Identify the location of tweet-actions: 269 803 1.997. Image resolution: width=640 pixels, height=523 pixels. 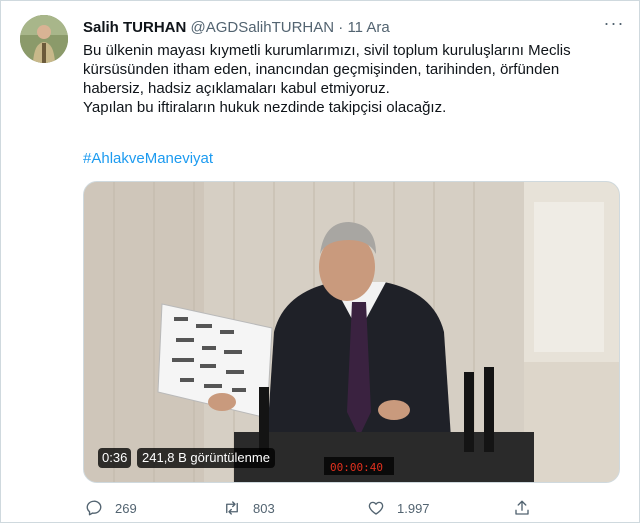
(323, 508).